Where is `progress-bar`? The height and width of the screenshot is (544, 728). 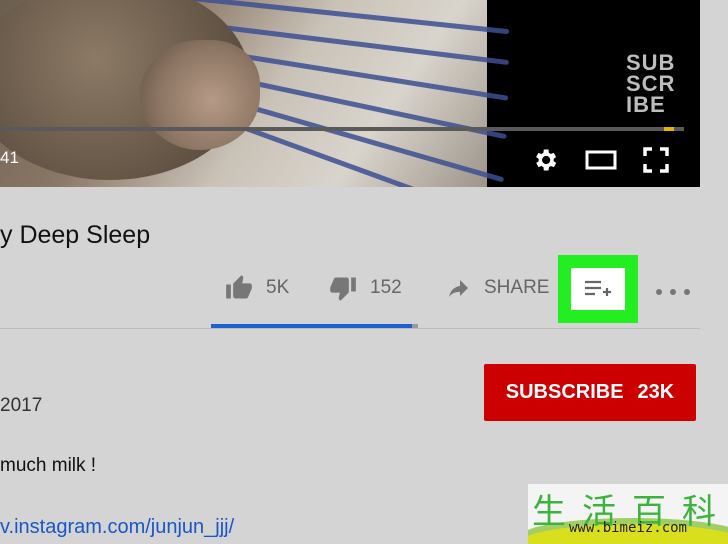 progress-bar is located at coordinates (342, 129).